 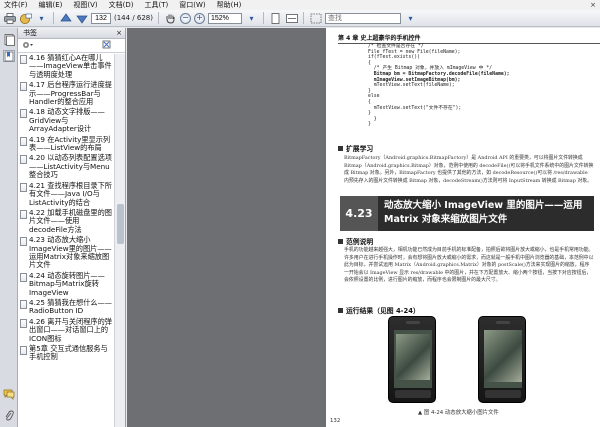 I want to click on menu-file: 文件(F), so click(x=16, y=5).